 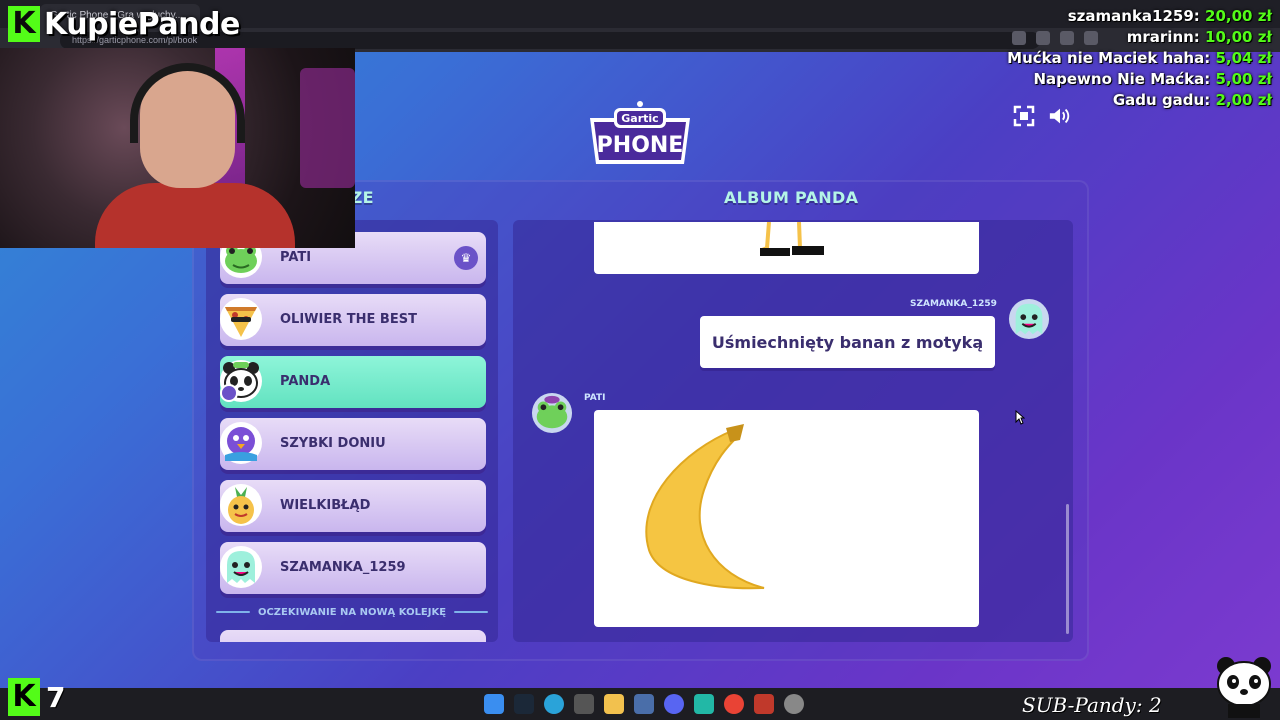 I want to click on donation-entry: mrarinn: 10,00 zł, so click(x=1199, y=37).